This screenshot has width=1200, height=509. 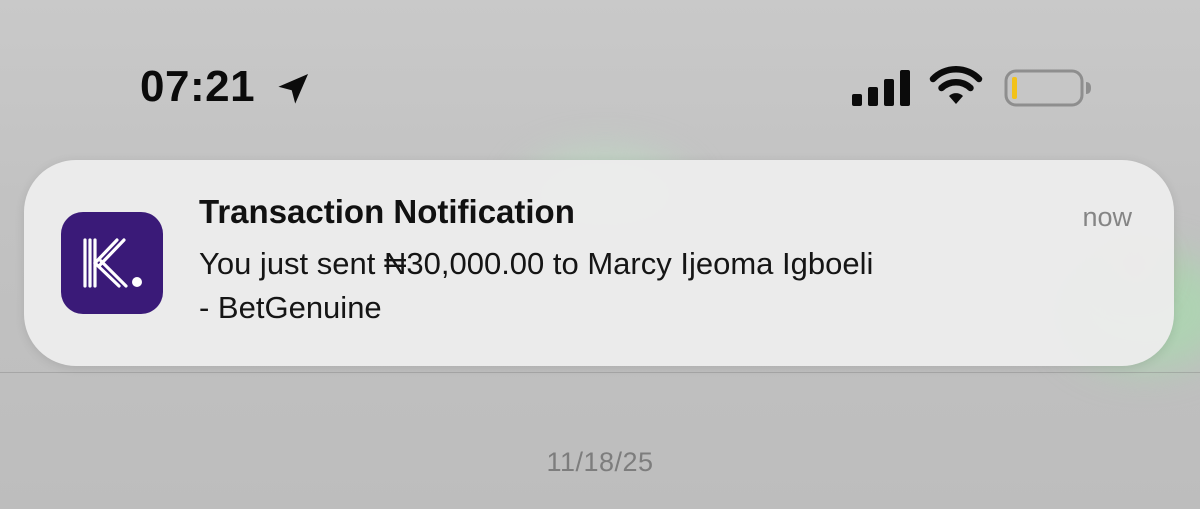 I want to click on date-label: 11/18/25, so click(x=600, y=462).